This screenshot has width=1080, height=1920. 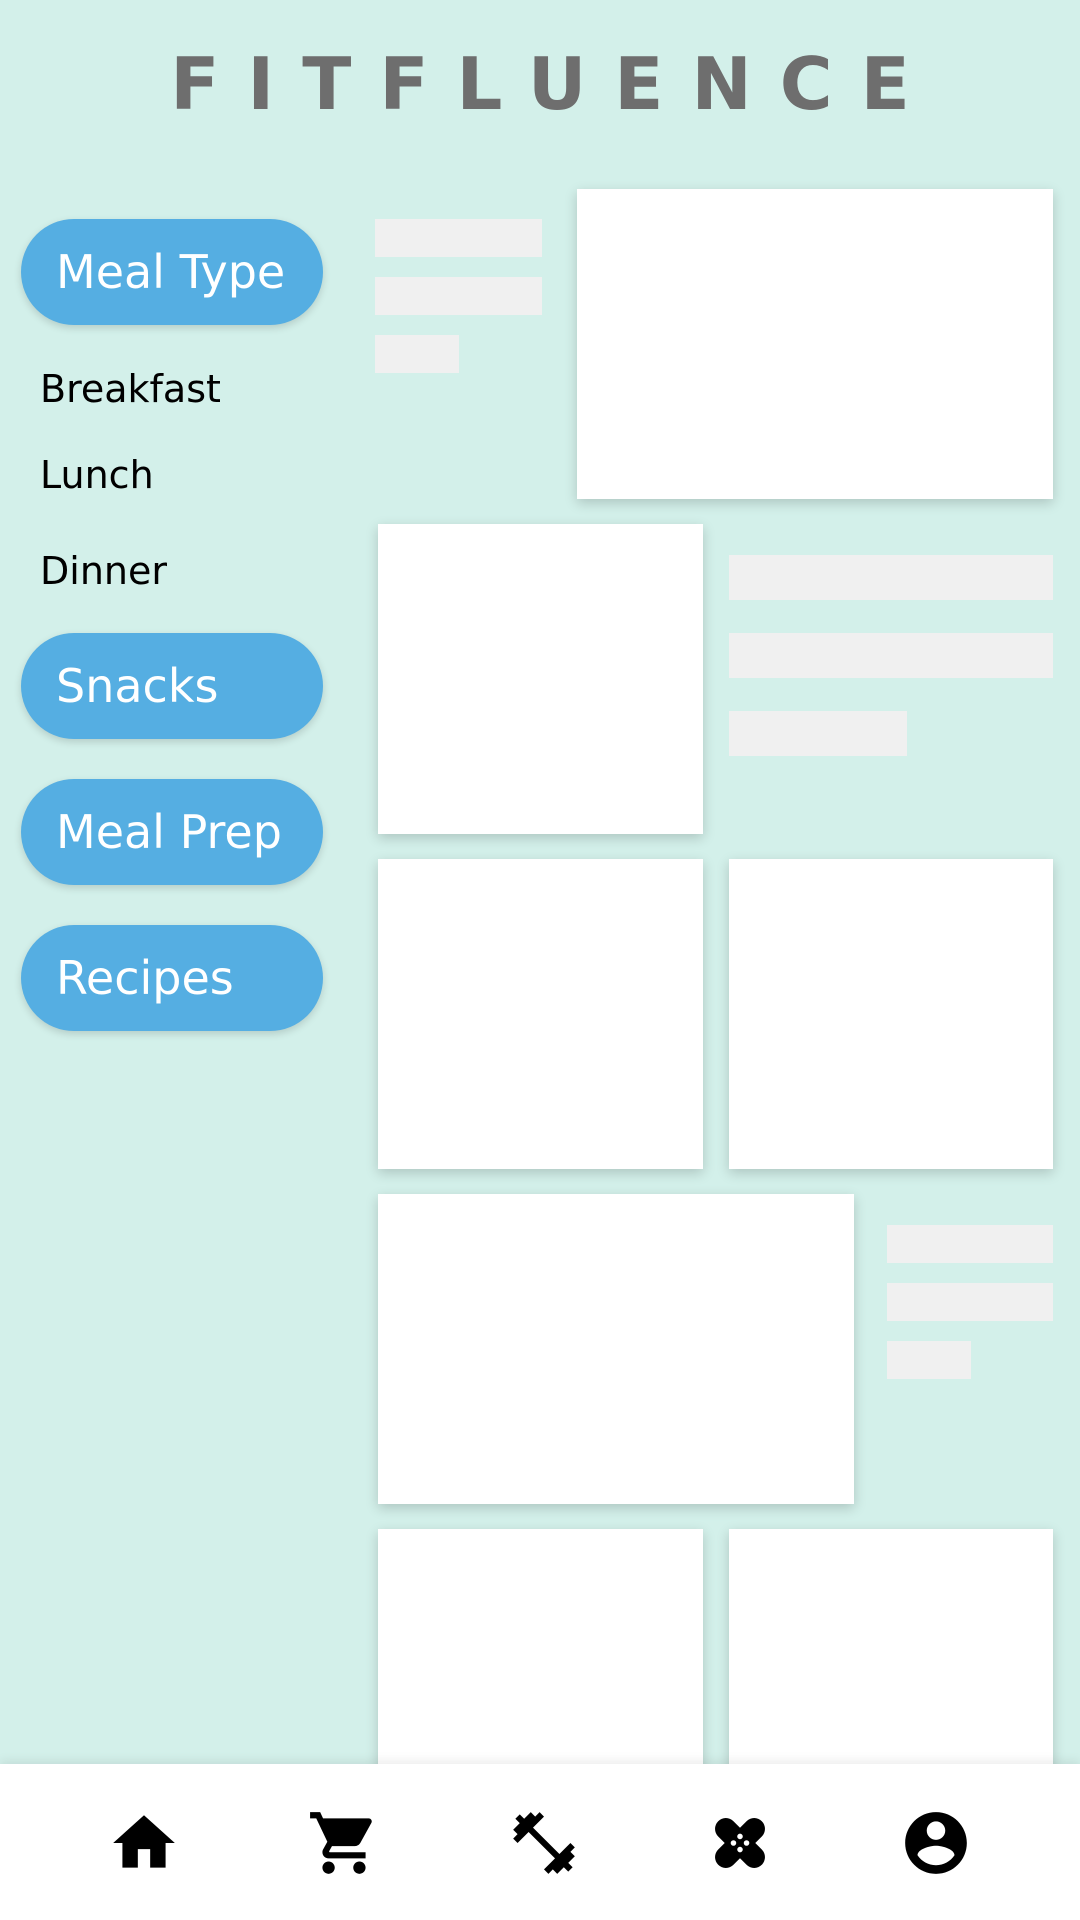 What do you see at coordinates (172, 832) in the screenshot?
I see `meal-prep-button: Meal Prep` at bounding box center [172, 832].